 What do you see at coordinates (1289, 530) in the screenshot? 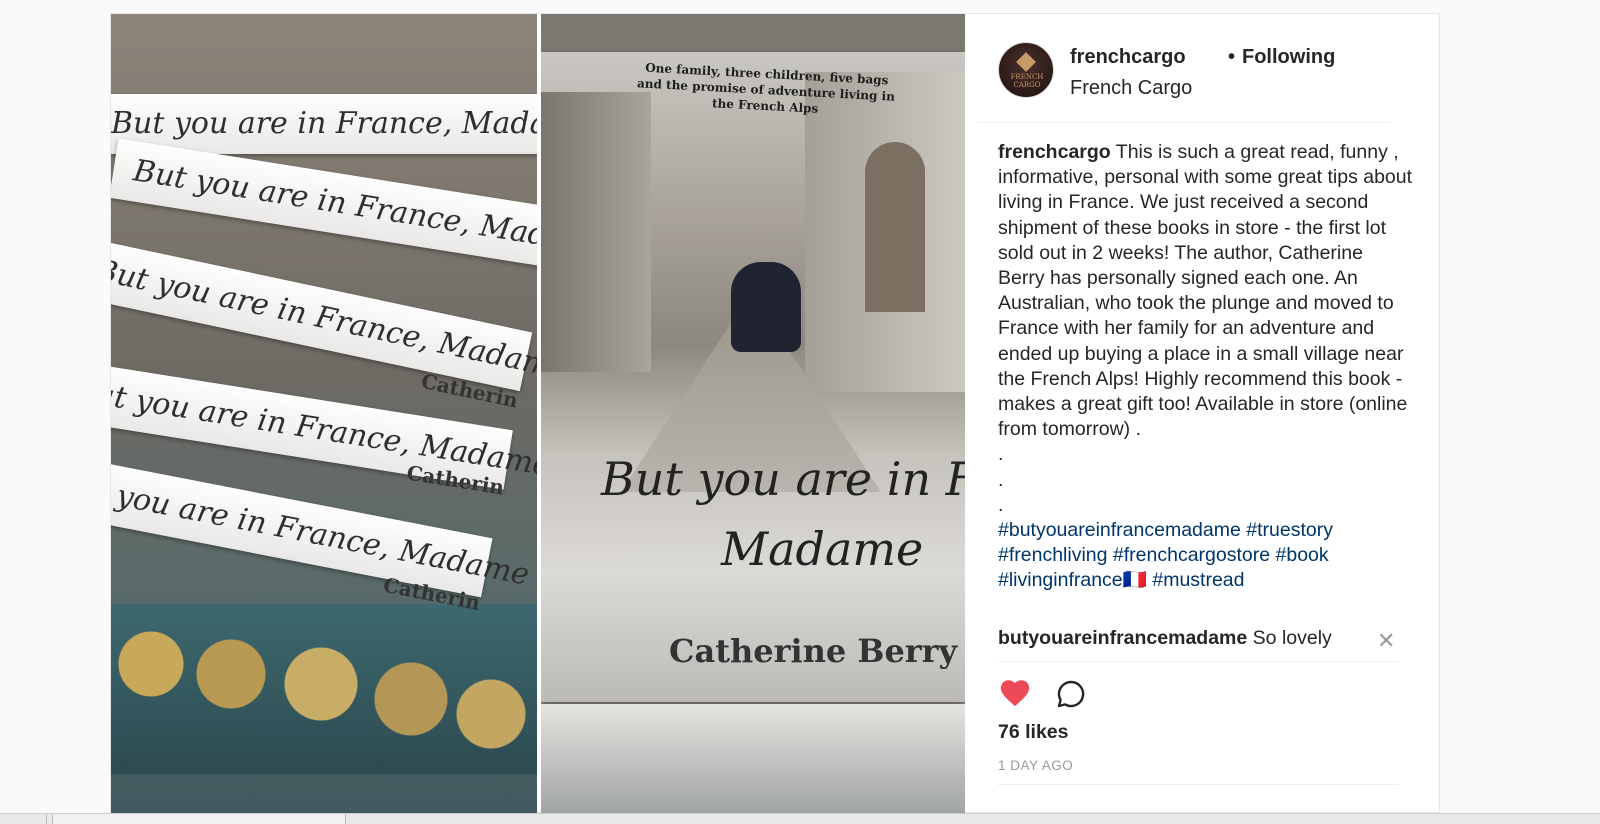
I see `hashtag-link: #truestory` at bounding box center [1289, 530].